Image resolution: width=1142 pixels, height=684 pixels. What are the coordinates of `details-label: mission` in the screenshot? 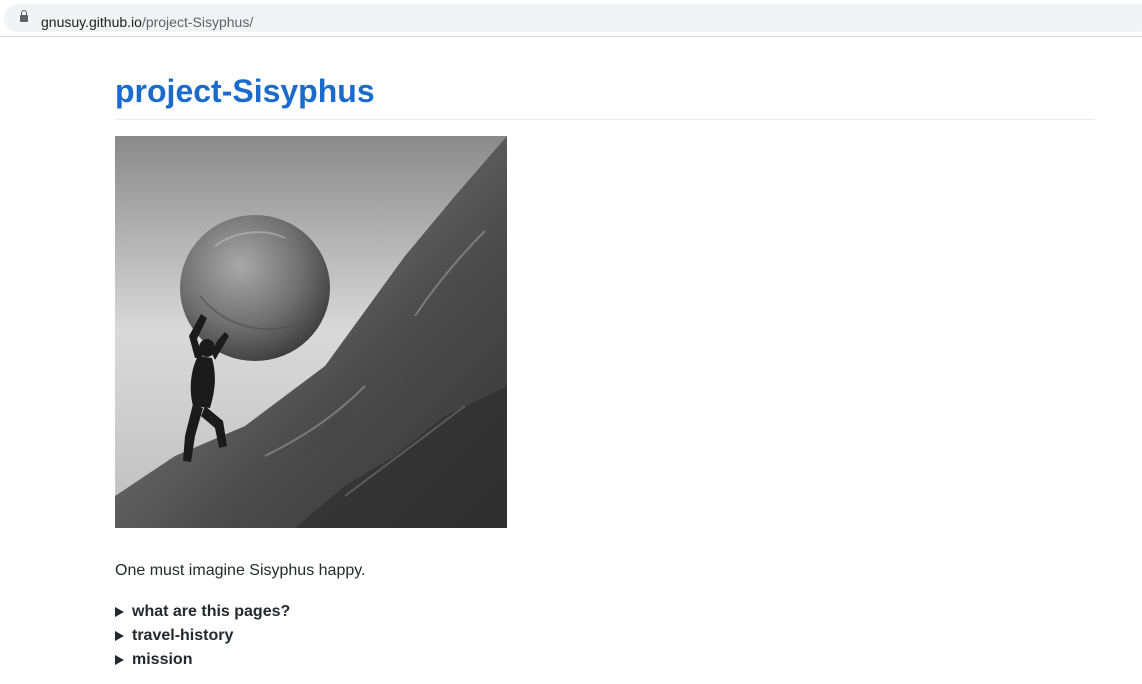 It's located at (162, 659).